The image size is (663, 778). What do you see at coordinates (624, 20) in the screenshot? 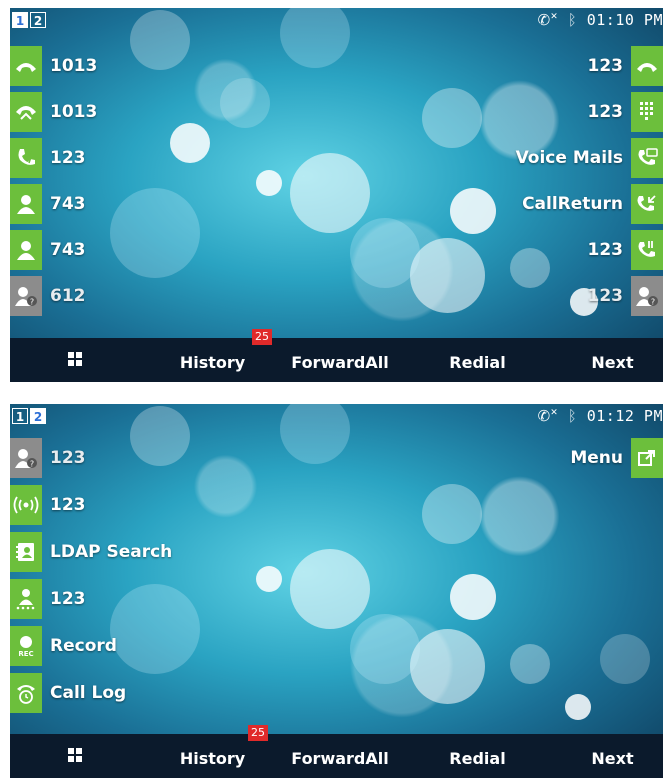
I see `clock-time: 01:10 PM` at bounding box center [624, 20].